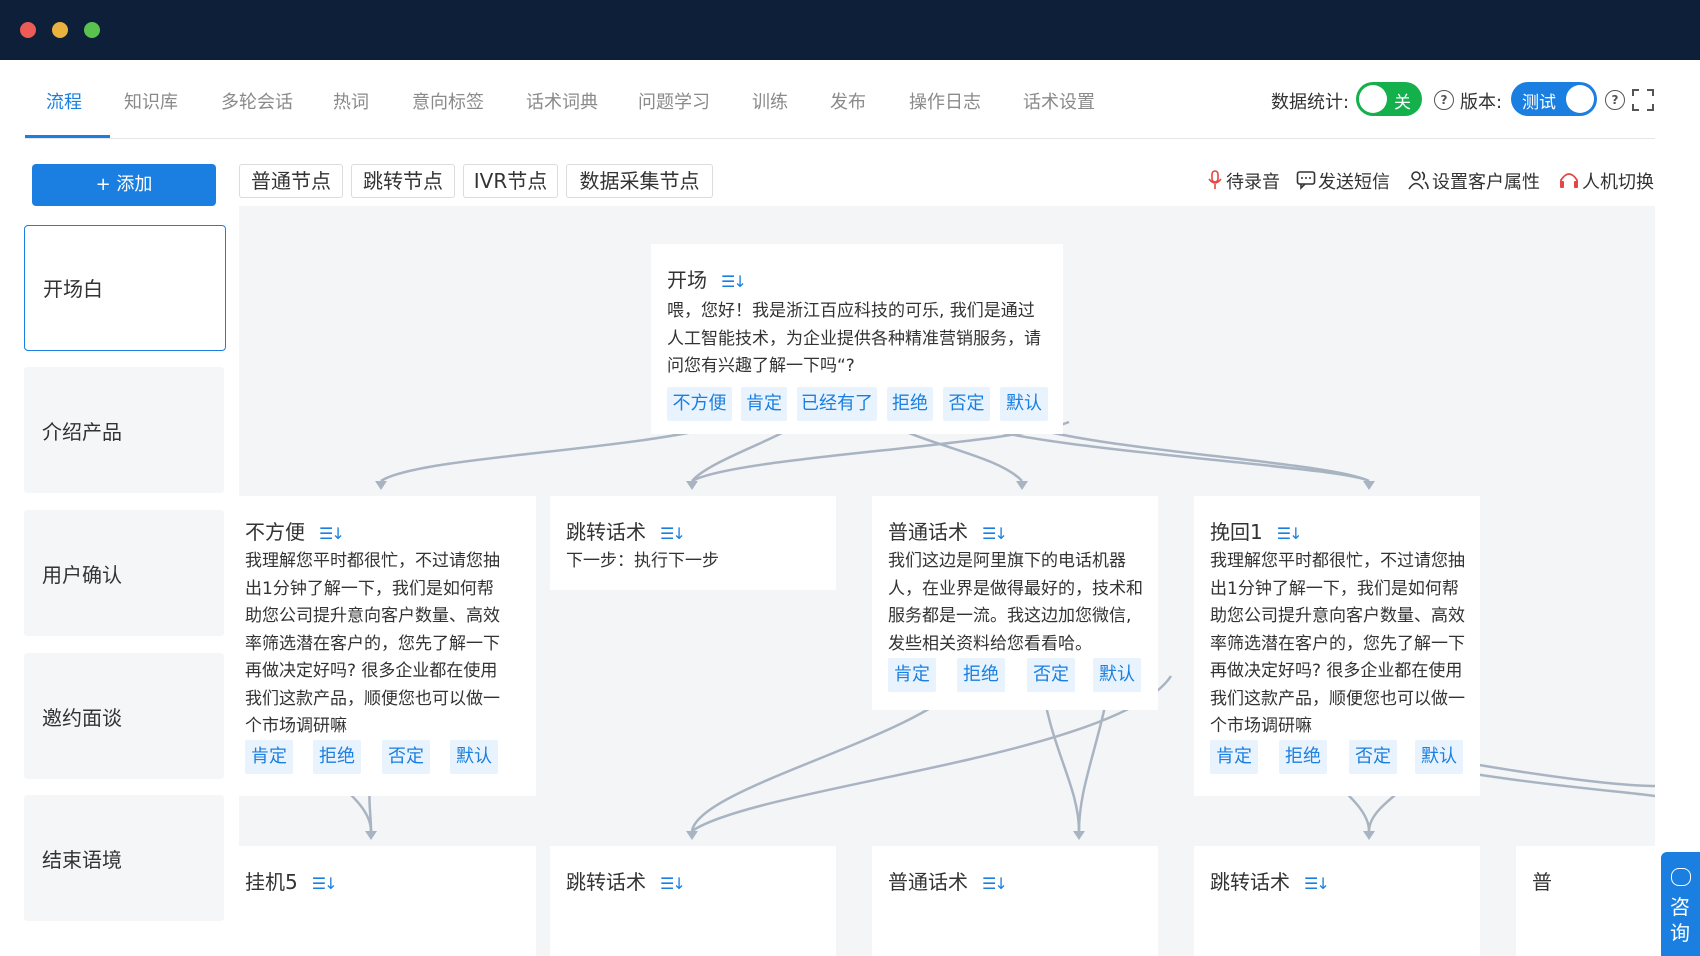 The height and width of the screenshot is (956, 1700). Describe the element at coordinates (1585, 901) in the screenshot. I see `node-card-partial: 普` at that location.